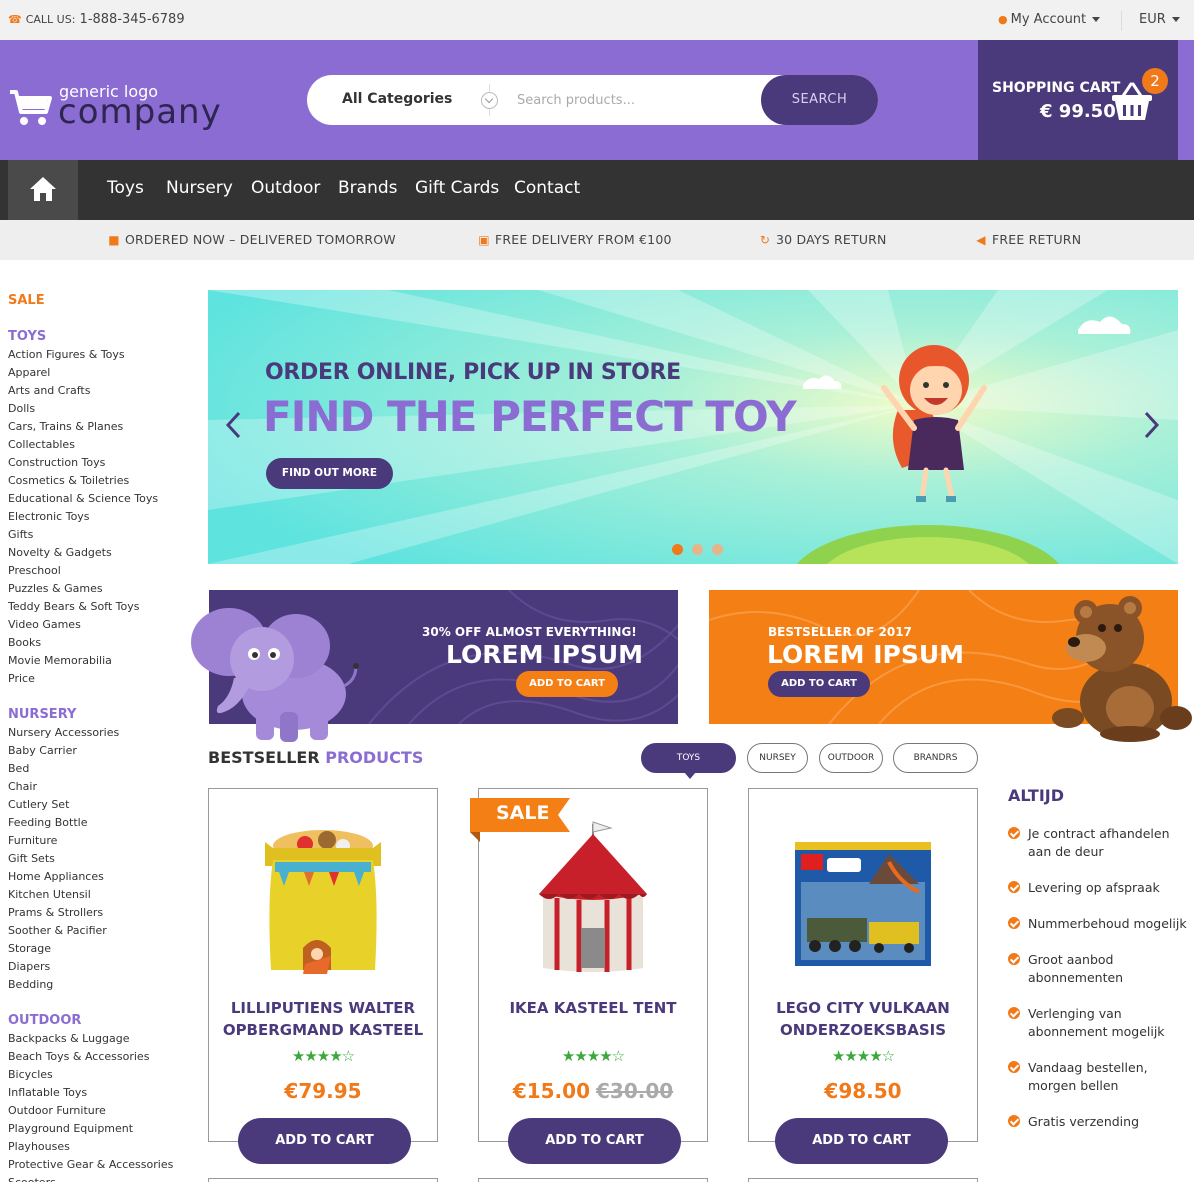  What do you see at coordinates (285, 188) in the screenshot?
I see `nav-item-outdoor: Outdoor` at bounding box center [285, 188].